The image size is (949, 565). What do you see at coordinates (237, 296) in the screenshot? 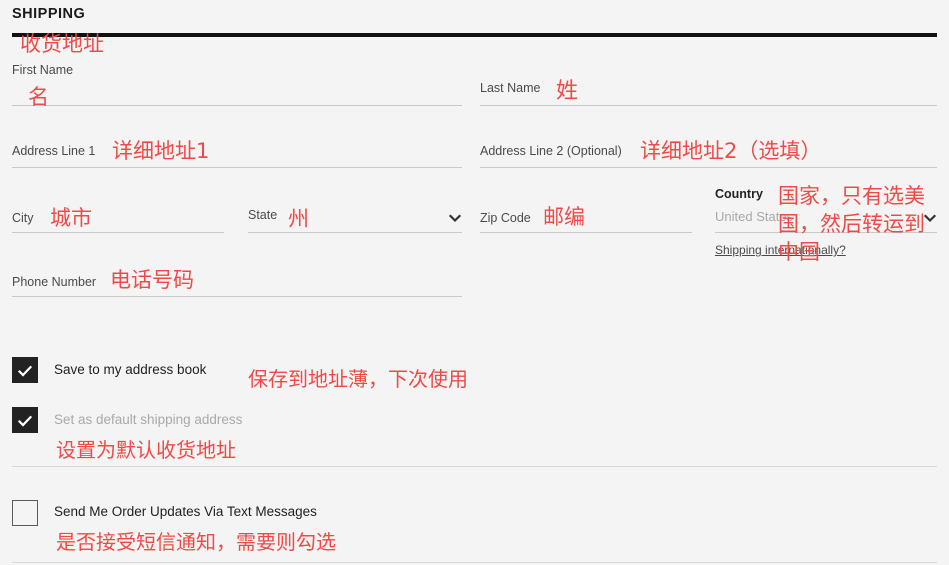
I see `phone-number-underline` at bounding box center [237, 296].